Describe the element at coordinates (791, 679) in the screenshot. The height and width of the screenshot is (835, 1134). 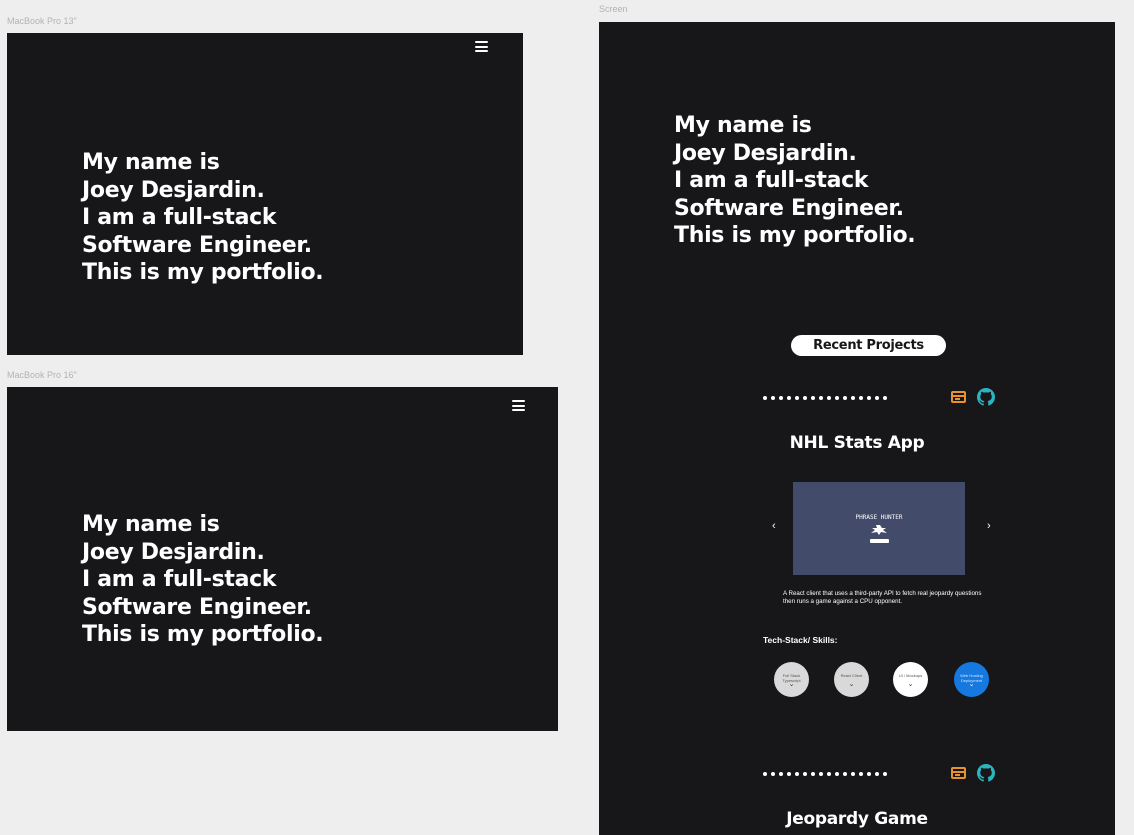
I see `skill-bubble-typescript: Full Stack Typescript ⌄` at that location.